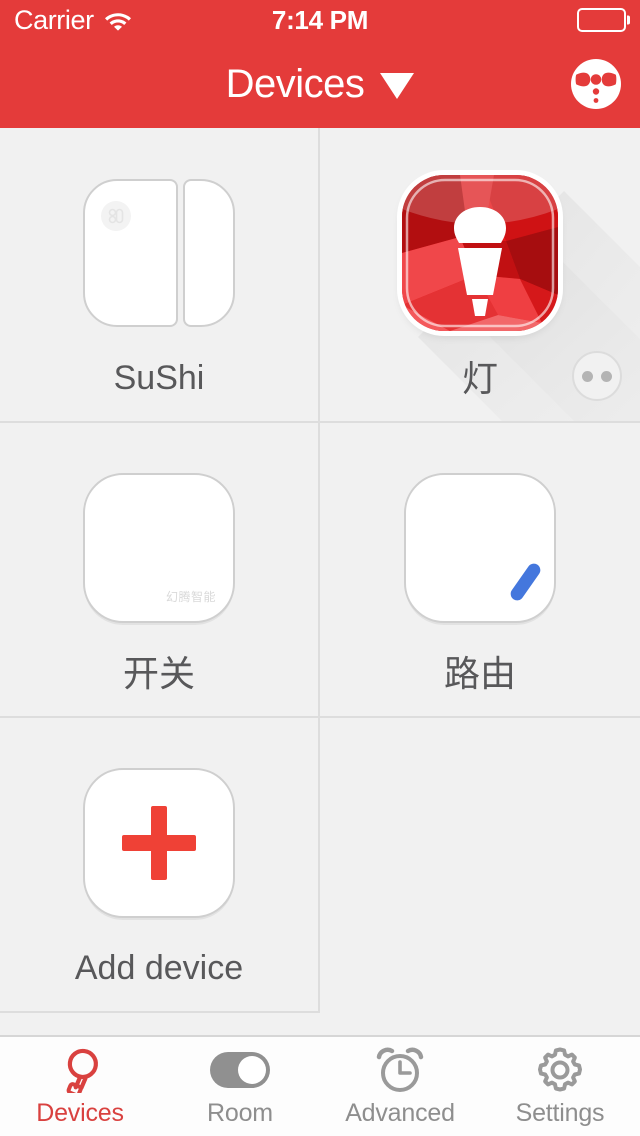 The width and height of the screenshot is (640, 1136). What do you see at coordinates (295, 84) in the screenshot?
I see `page-title: Devices` at bounding box center [295, 84].